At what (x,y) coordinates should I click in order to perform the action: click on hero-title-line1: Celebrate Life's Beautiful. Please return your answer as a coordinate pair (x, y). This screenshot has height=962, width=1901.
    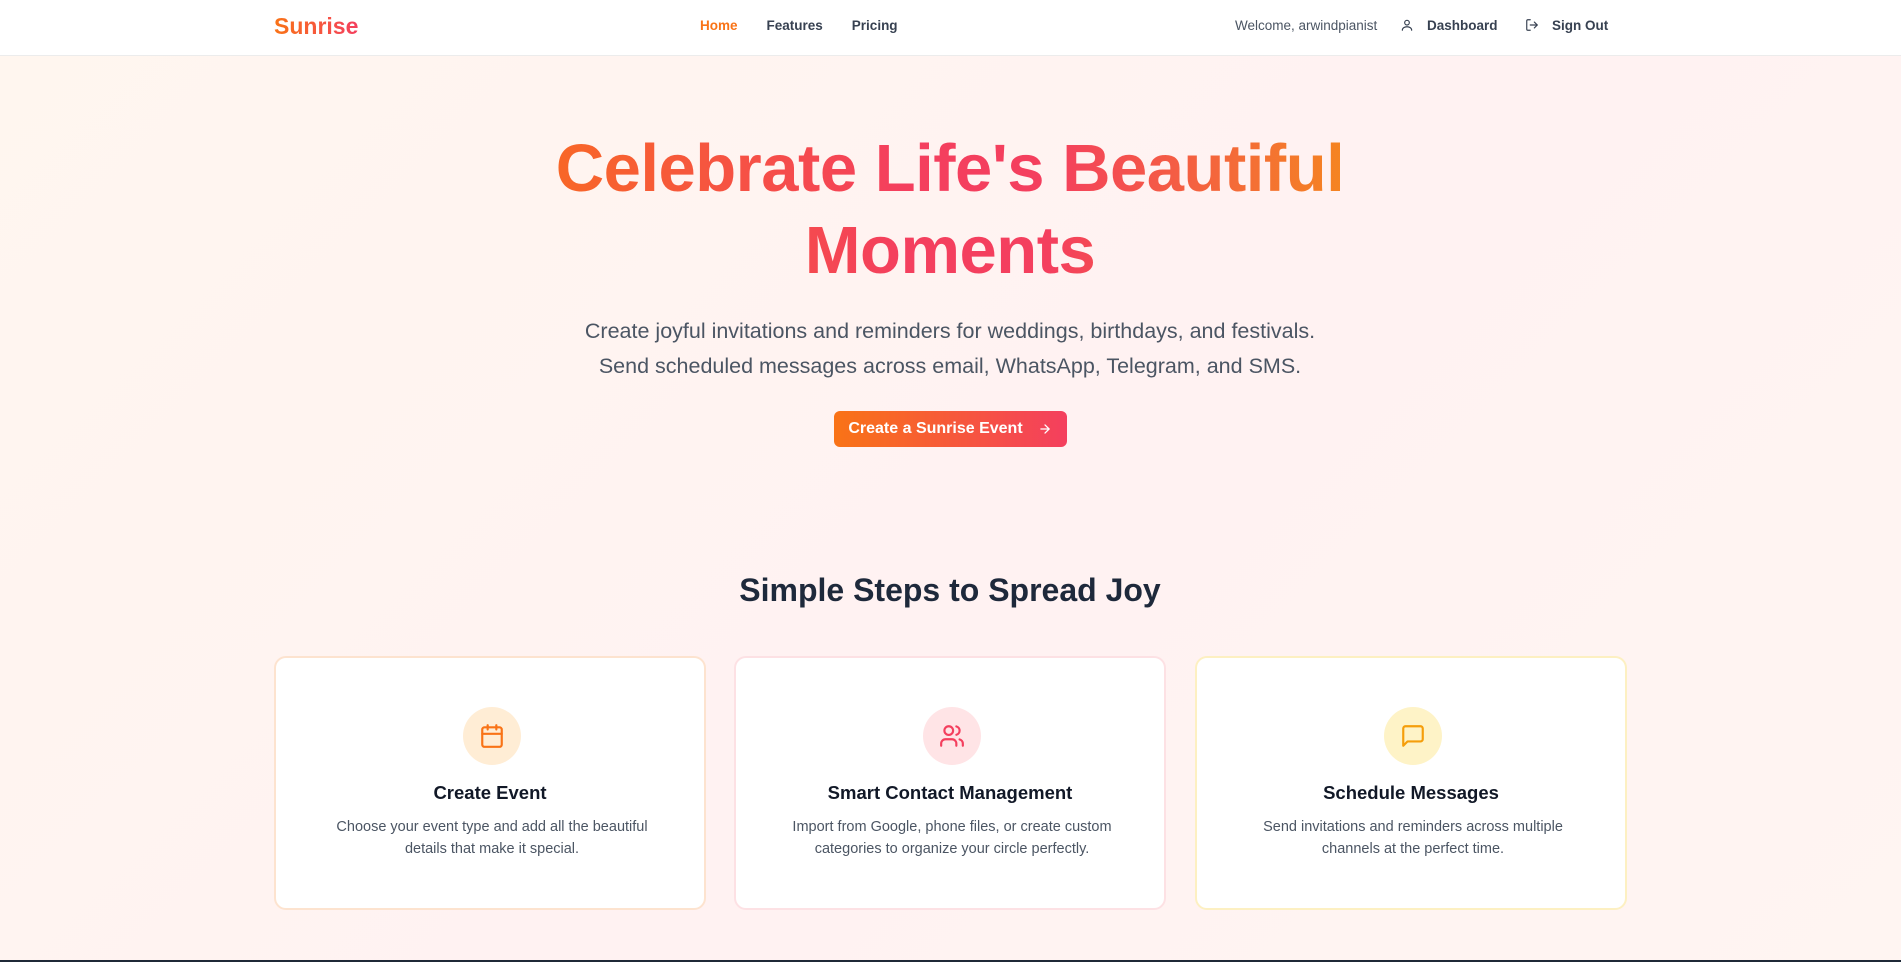
    Looking at the image, I should click on (950, 168).